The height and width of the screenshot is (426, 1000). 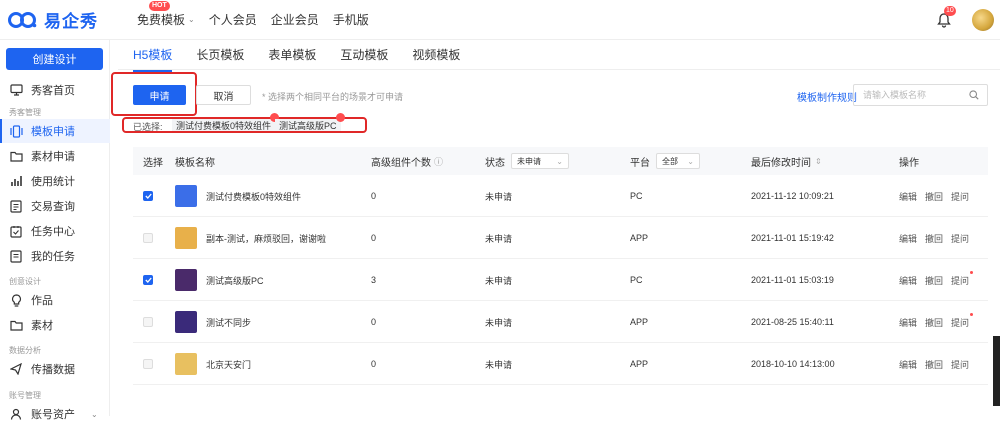 What do you see at coordinates (16, 206) in the screenshot?
I see `document-icon` at bounding box center [16, 206].